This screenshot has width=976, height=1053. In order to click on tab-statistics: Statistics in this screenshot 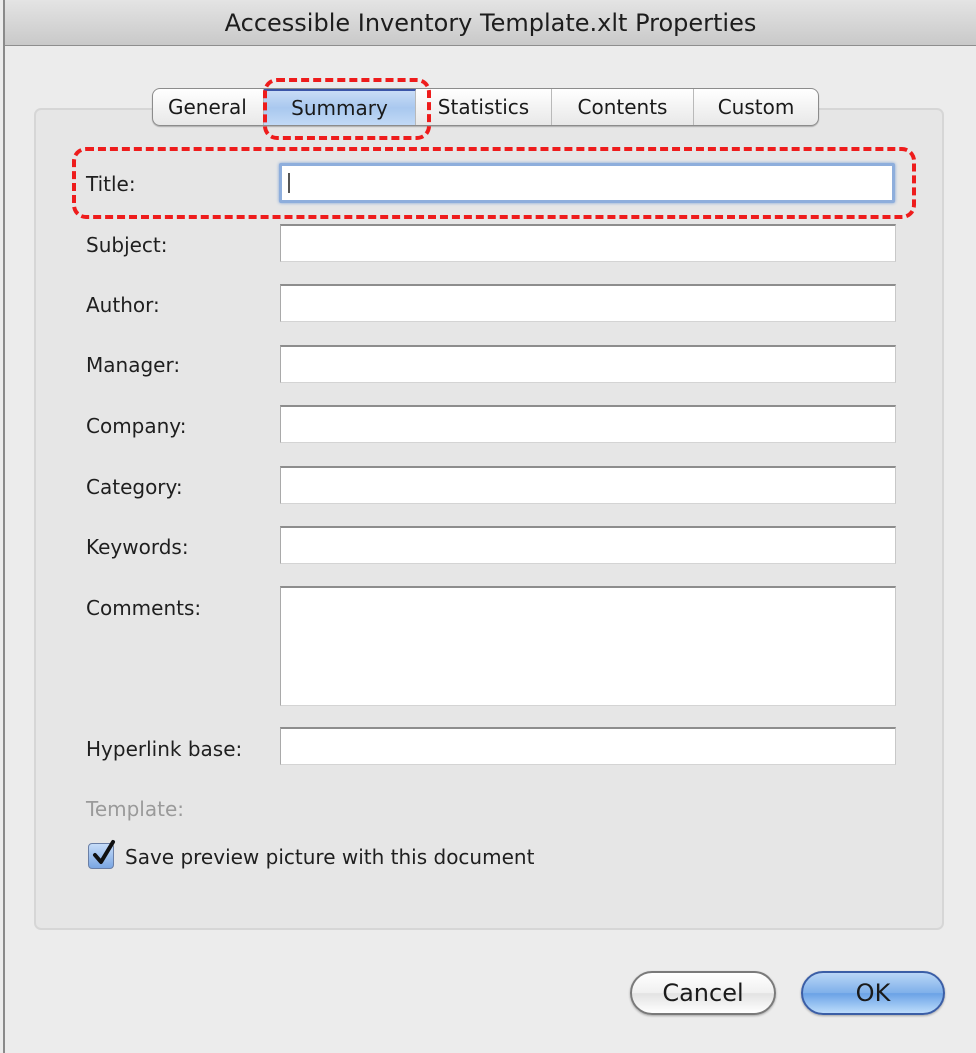, I will do `click(484, 107)`.